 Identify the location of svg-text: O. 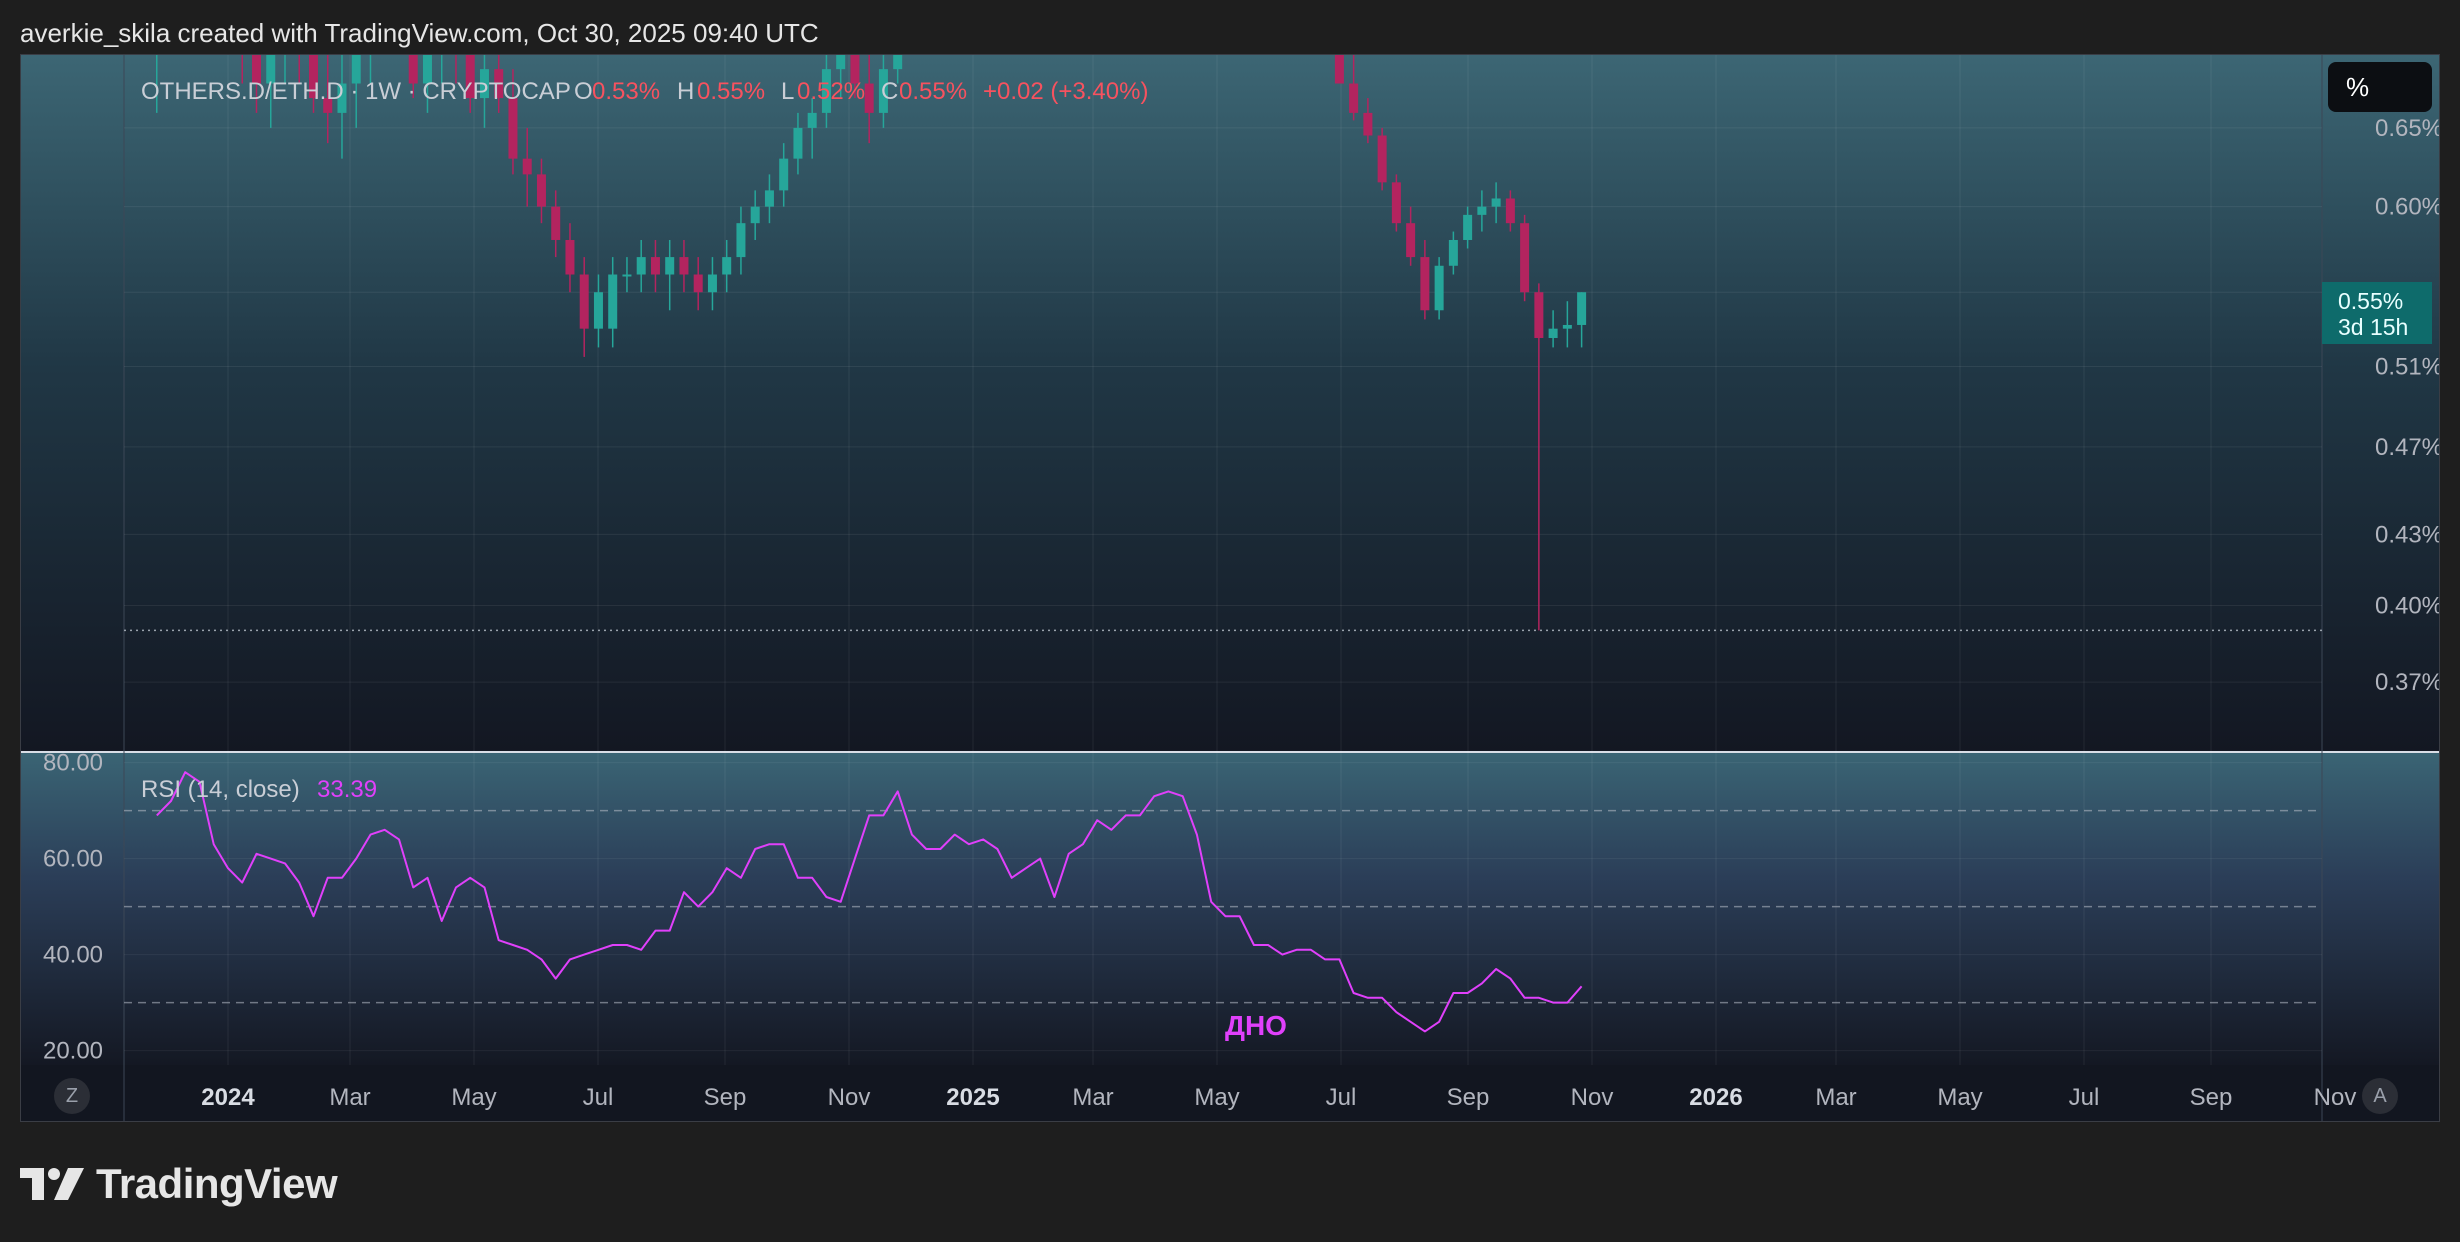
(583, 91).